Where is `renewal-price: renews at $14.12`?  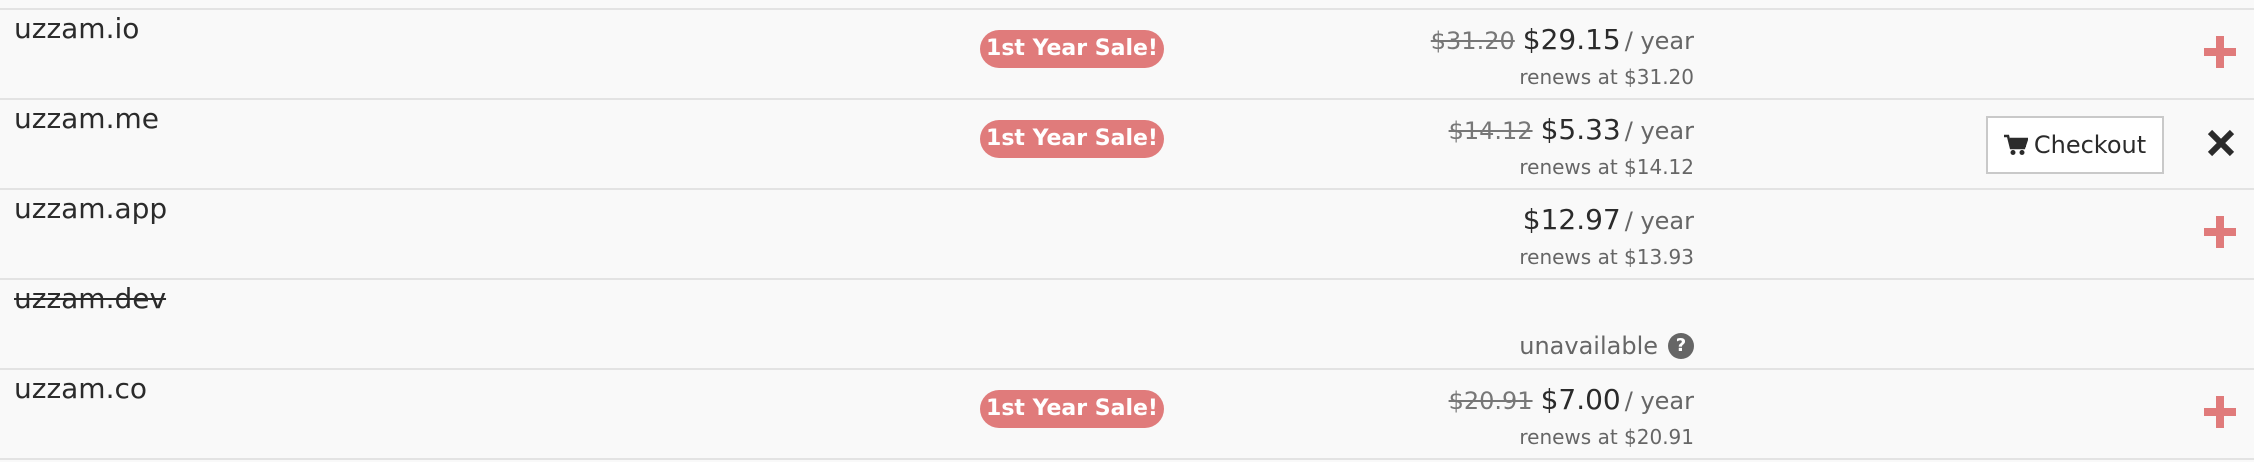 renewal-price: renews at $14.12 is located at coordinates (1606, 167).